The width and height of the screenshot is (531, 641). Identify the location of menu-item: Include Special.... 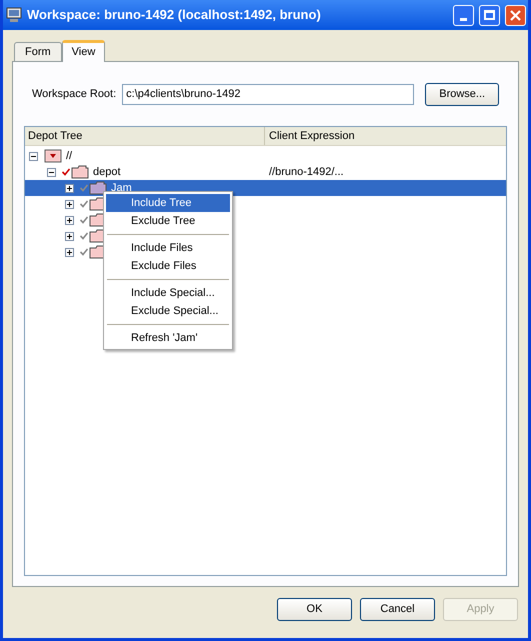
(168, 293).